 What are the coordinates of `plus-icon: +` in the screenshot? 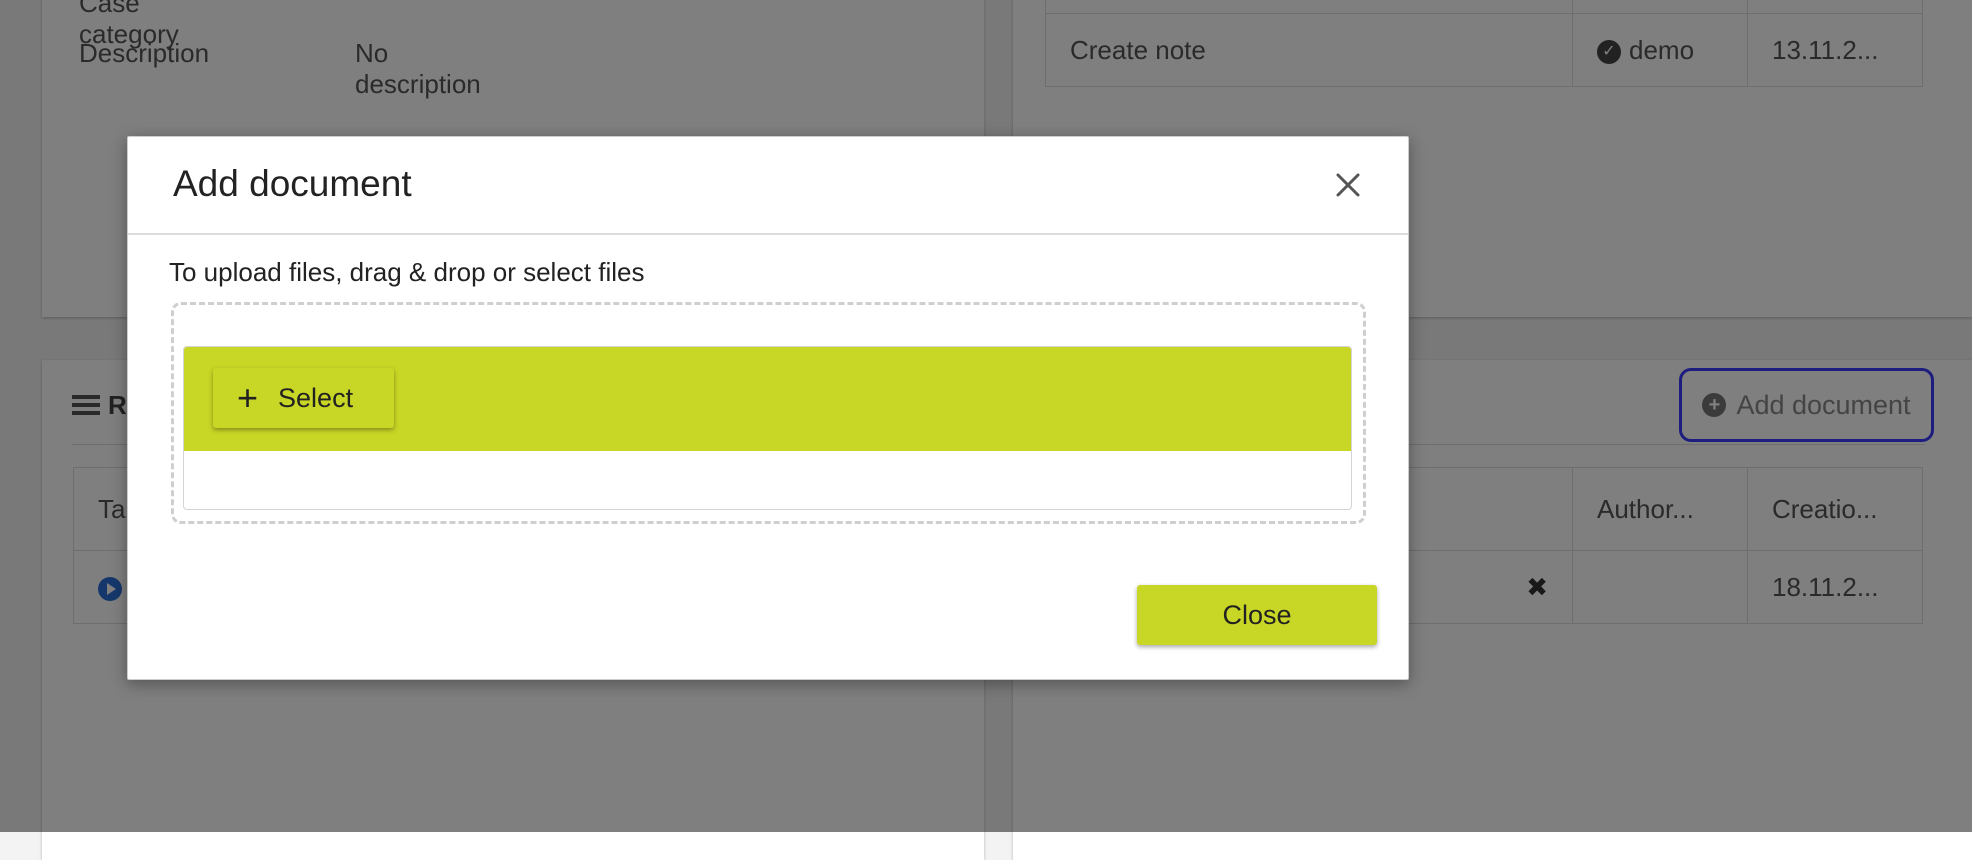 It's located at (248, 397).